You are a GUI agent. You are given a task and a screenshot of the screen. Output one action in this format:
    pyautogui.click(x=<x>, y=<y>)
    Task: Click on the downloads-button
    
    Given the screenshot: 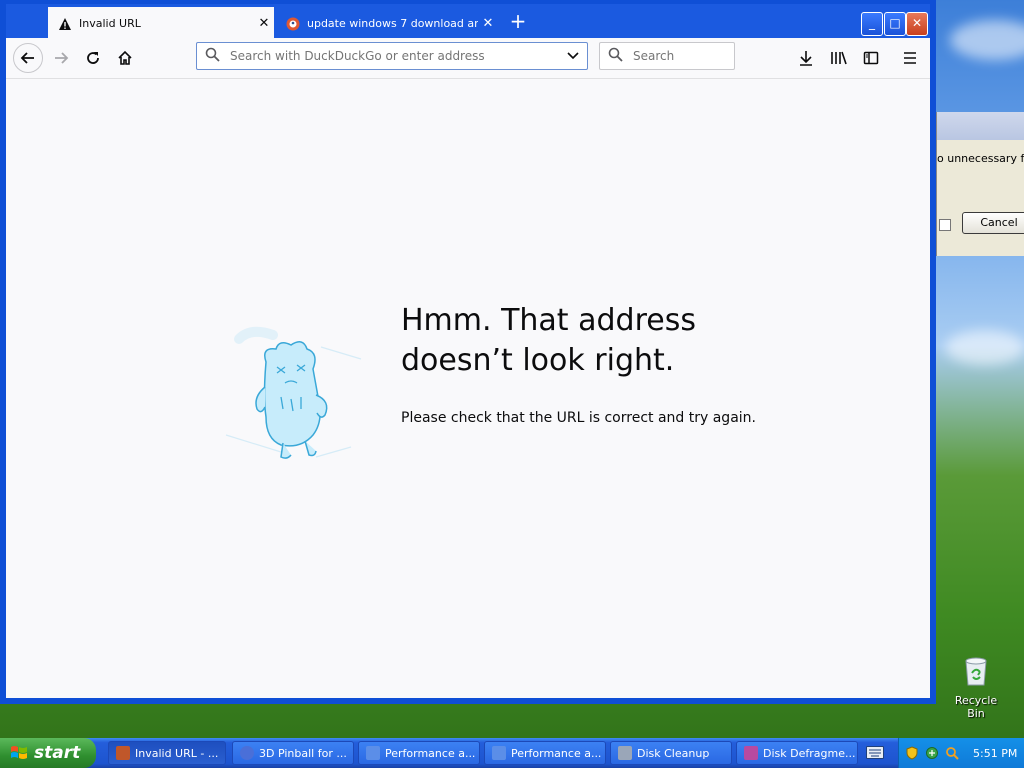 What is the action you would take?
    pyautogui.click(x=806, y=58)
    